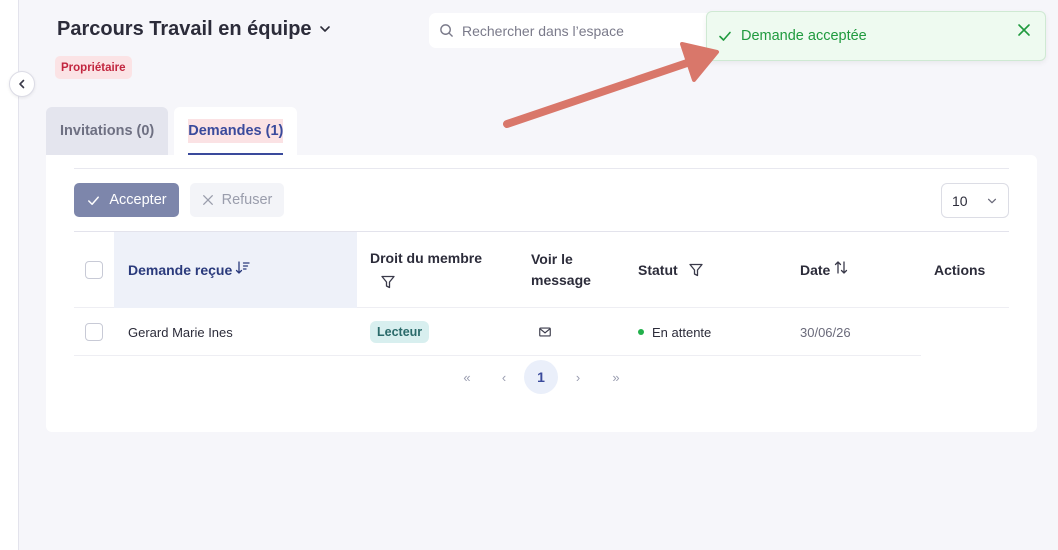 The height and width of the screenshot is (550, 1058). What do you see at coordinates (504, 377) in the screenshot?
I see `prev-page-button: ‹` at bounding box center [504, 377].